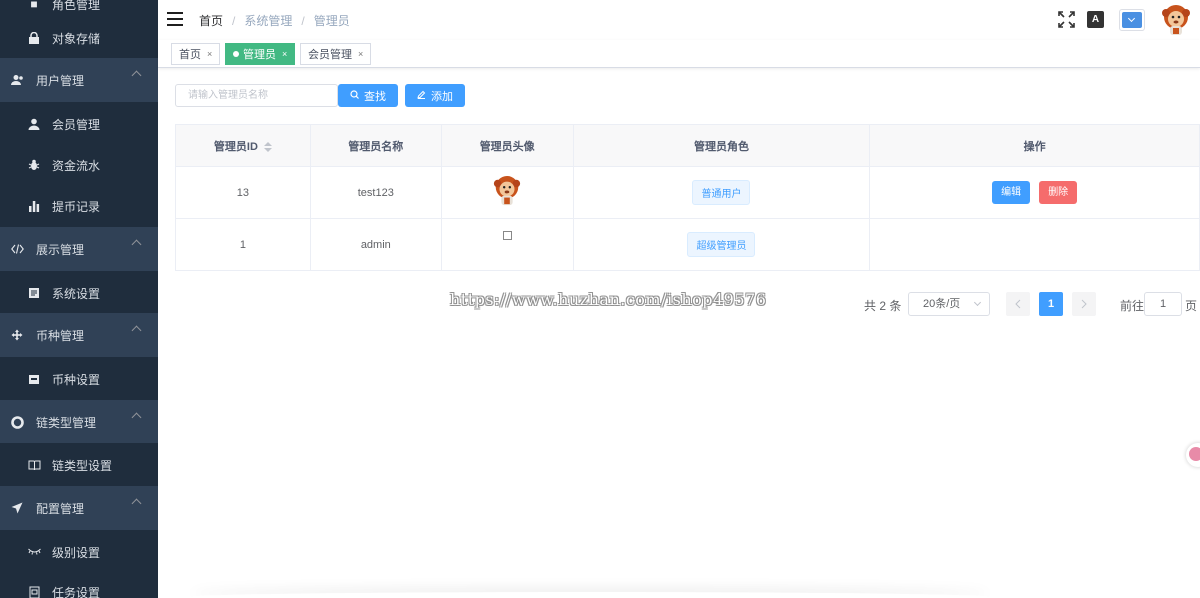 This screenshot has height=598, width=1200. I want to click on prev-page-button, so click(1018, 304).